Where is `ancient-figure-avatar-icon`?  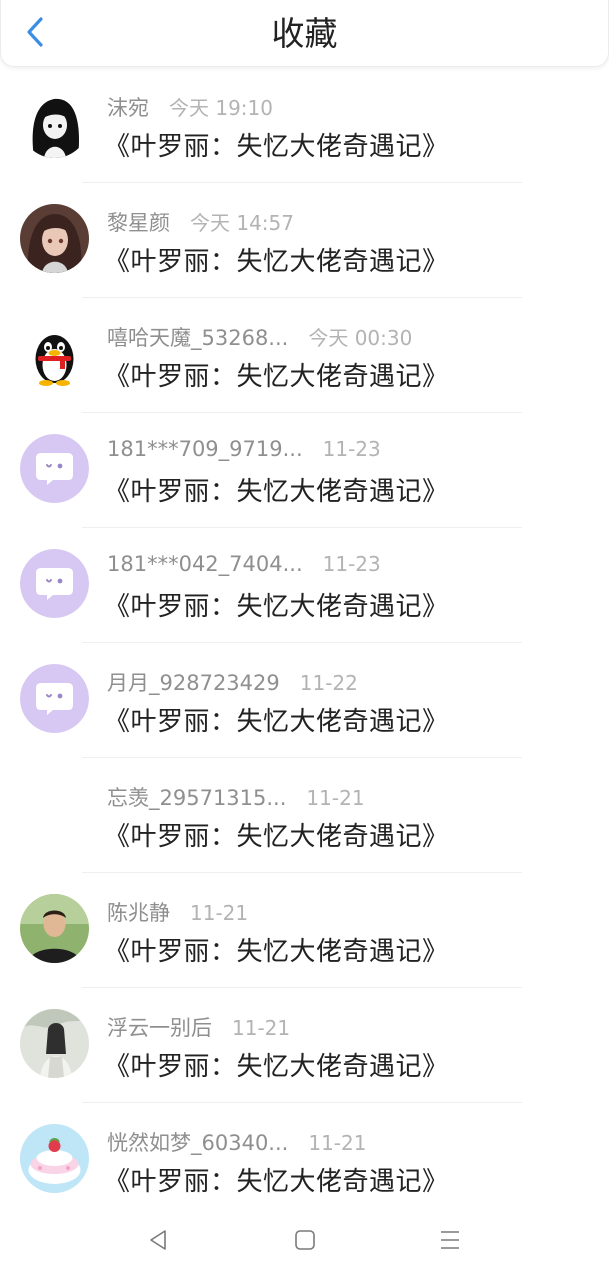 ancient-figure-avatar-icon is located at coordinates (54, 1043).